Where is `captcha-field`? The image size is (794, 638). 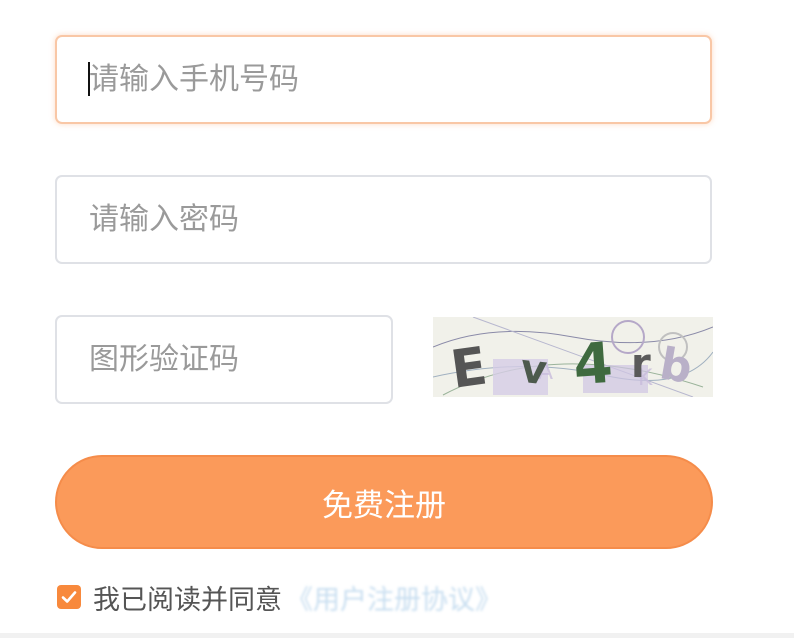 captcha-field is located at coordinates (224, 359).